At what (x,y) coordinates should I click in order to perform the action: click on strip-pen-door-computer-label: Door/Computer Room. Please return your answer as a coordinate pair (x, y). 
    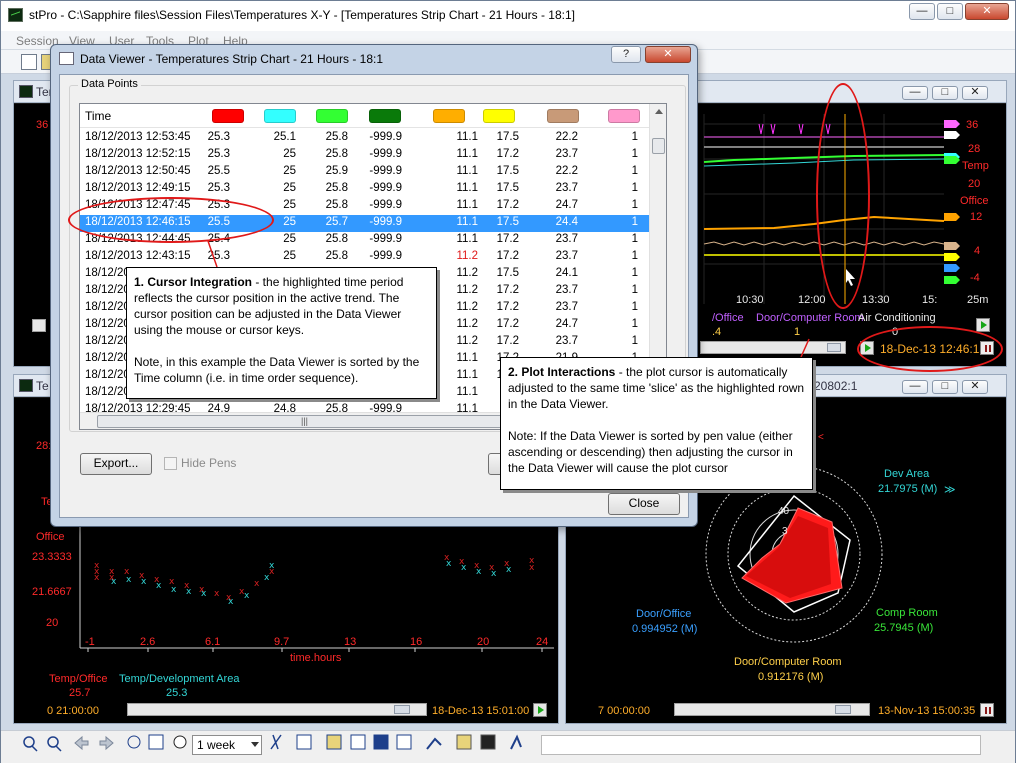
    Looking at the image, I should click on (810, 318).